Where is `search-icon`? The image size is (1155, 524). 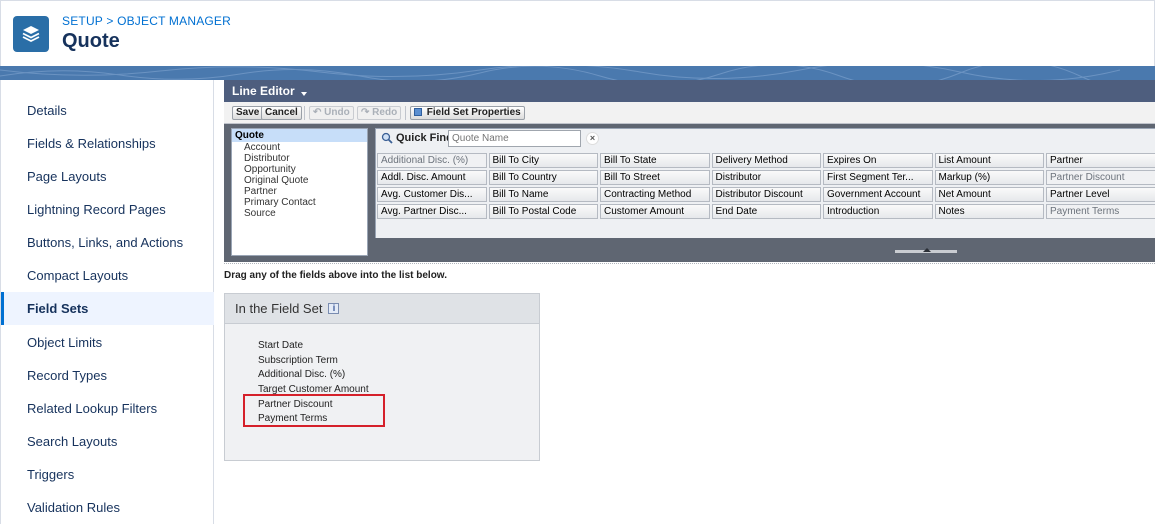 search-icon is located at coordinates (387, 138).